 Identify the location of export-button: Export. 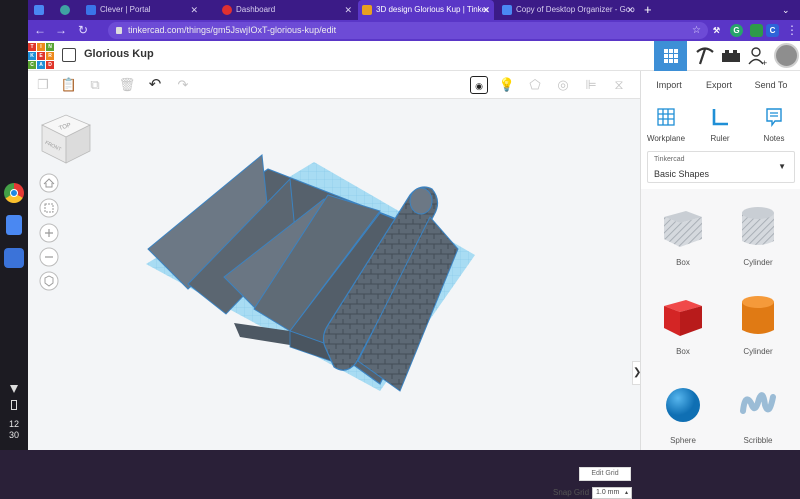
(719, 85).